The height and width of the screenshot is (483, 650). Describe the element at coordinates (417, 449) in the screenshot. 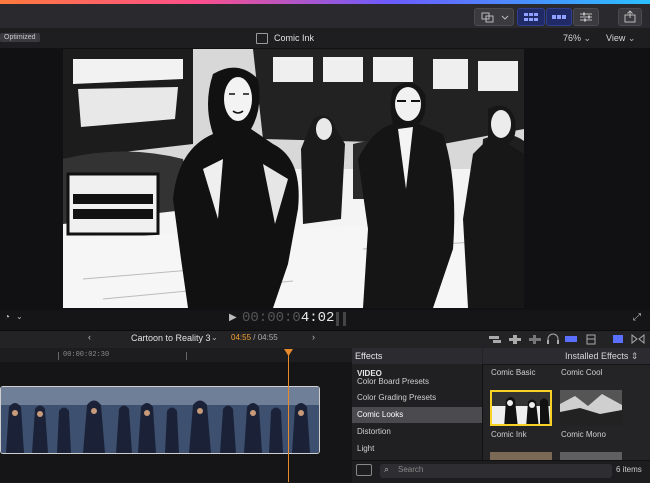

I see `category-light: Light` at that location.